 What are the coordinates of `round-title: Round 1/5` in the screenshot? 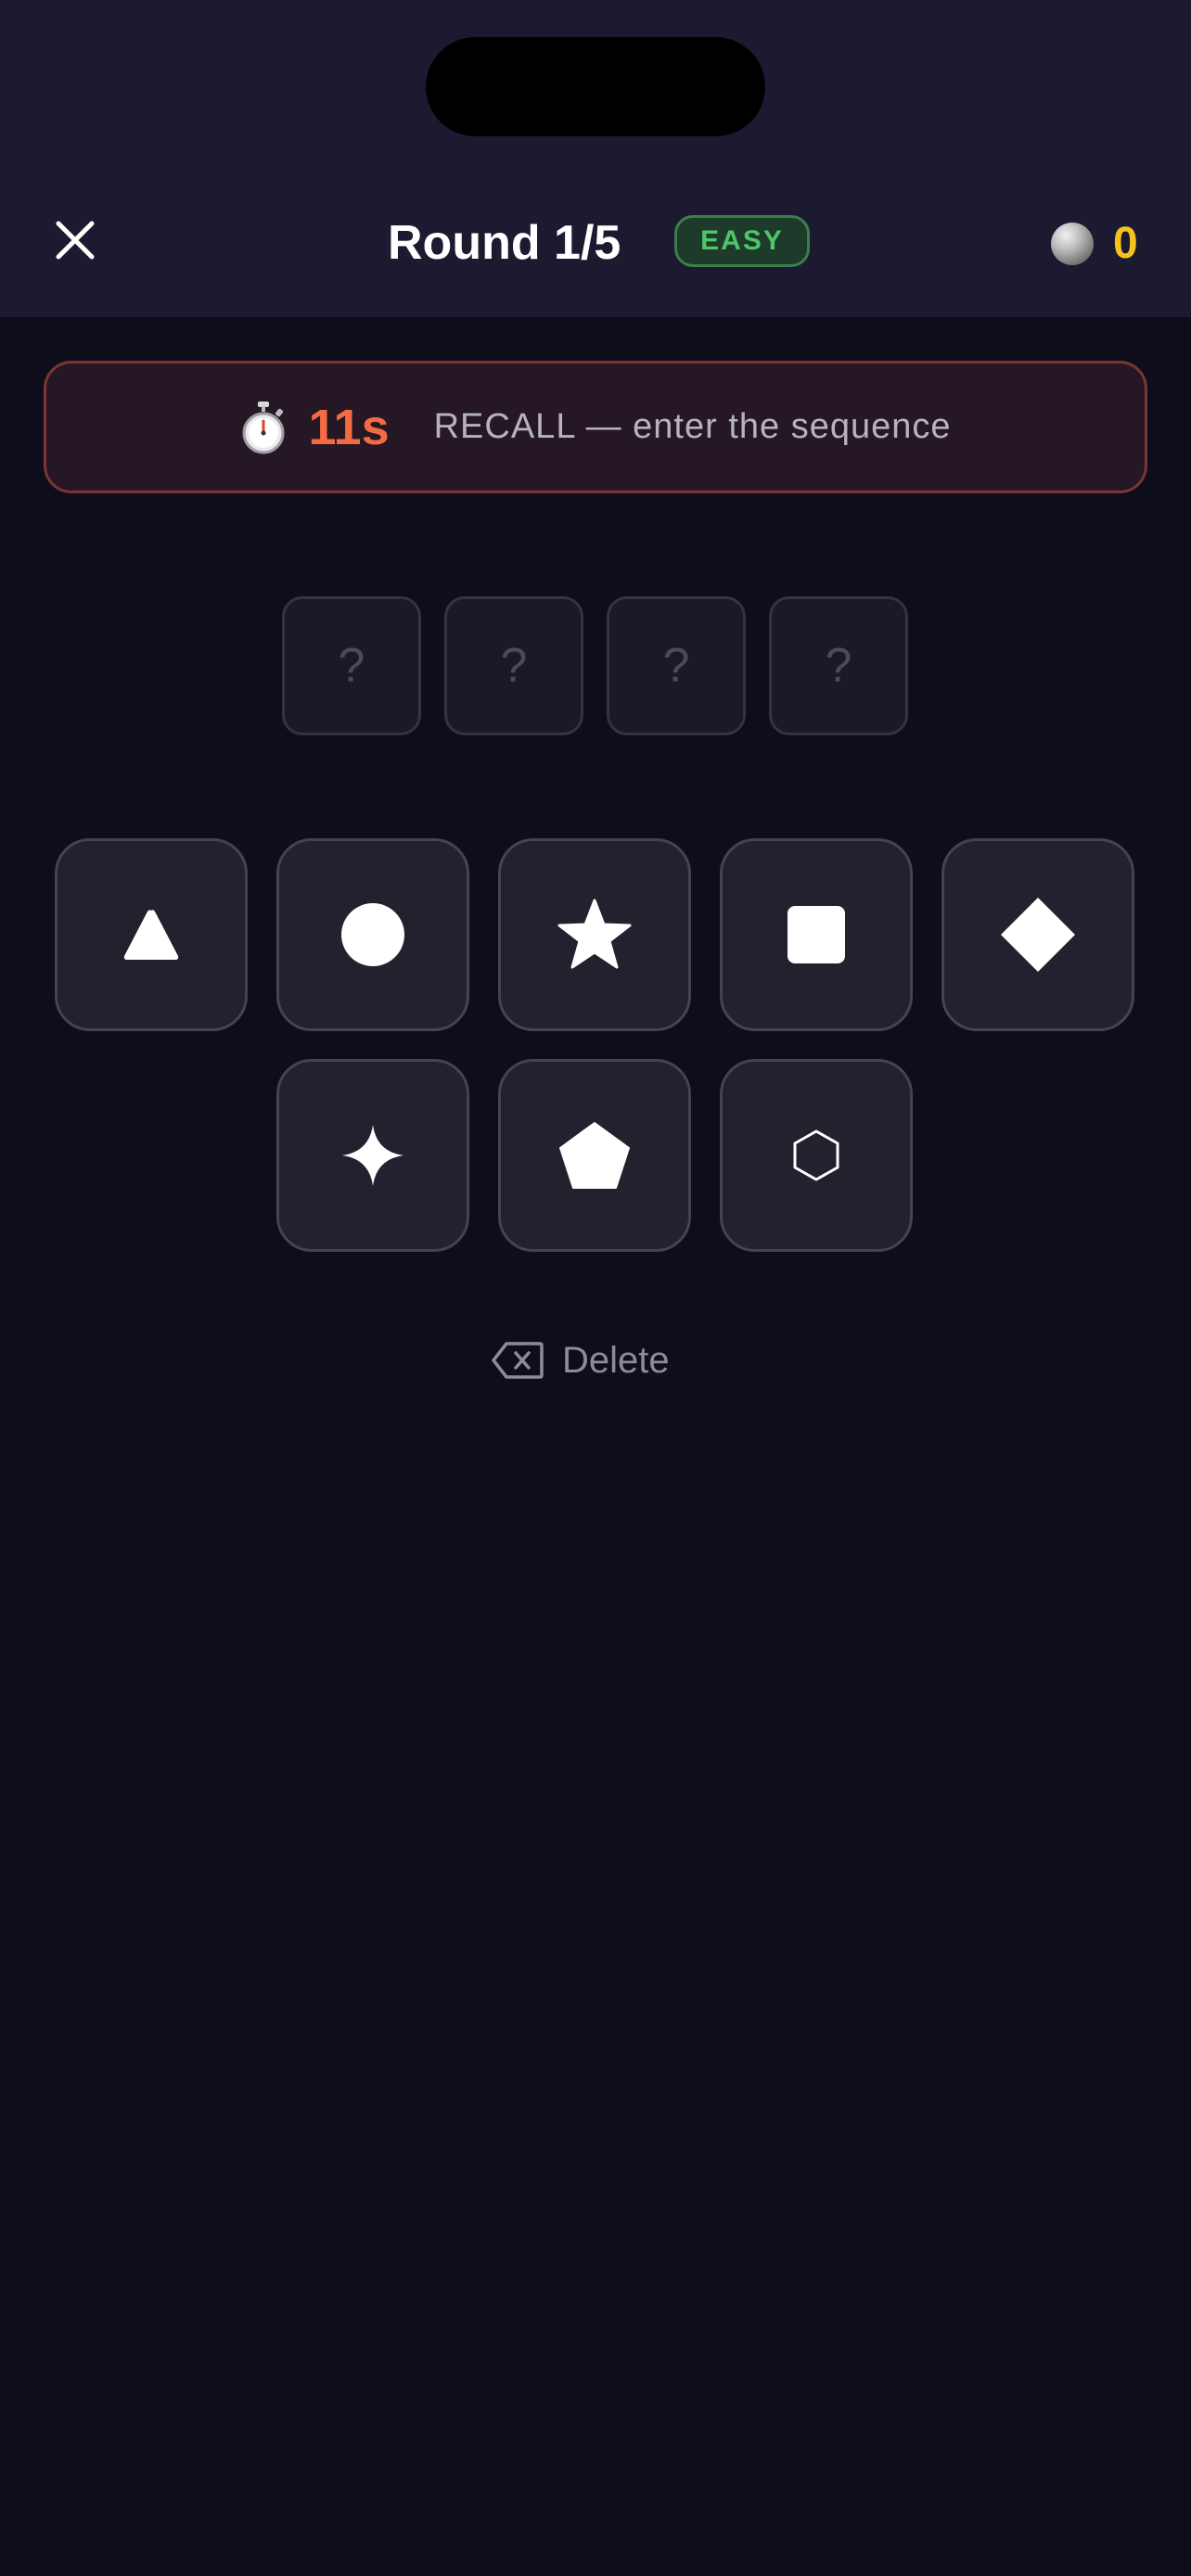 It's located at (504, 243).